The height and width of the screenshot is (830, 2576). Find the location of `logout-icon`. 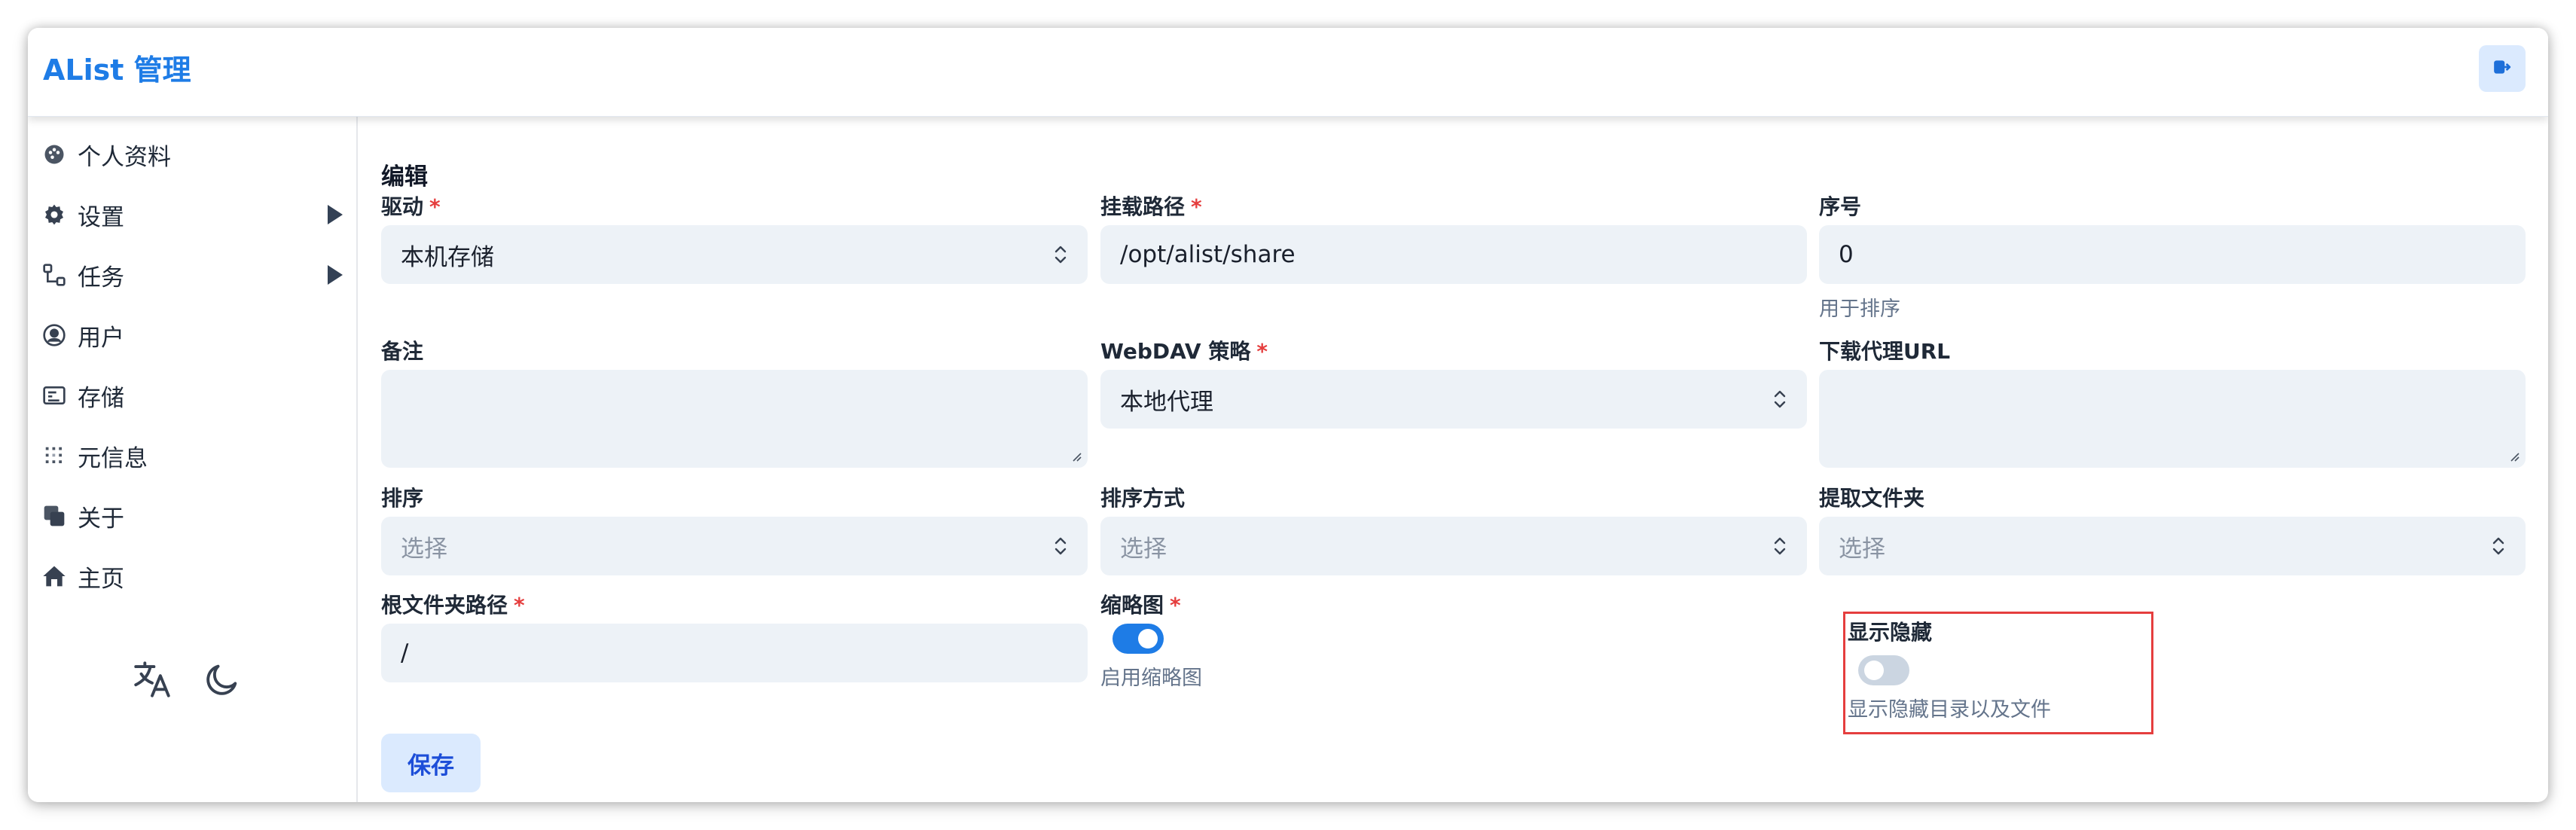

logout-icon is located at coordinates (2502, 68).